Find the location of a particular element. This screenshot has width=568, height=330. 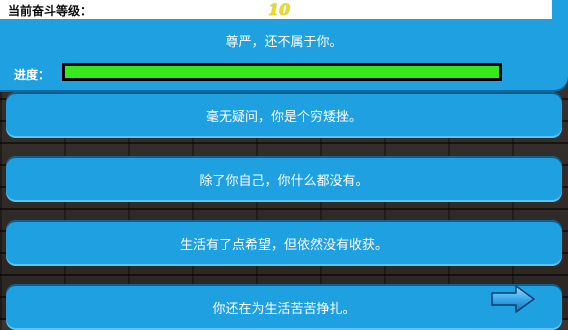

status-message: 尊严，还不属于你。 is located at coordinates (284, 42).